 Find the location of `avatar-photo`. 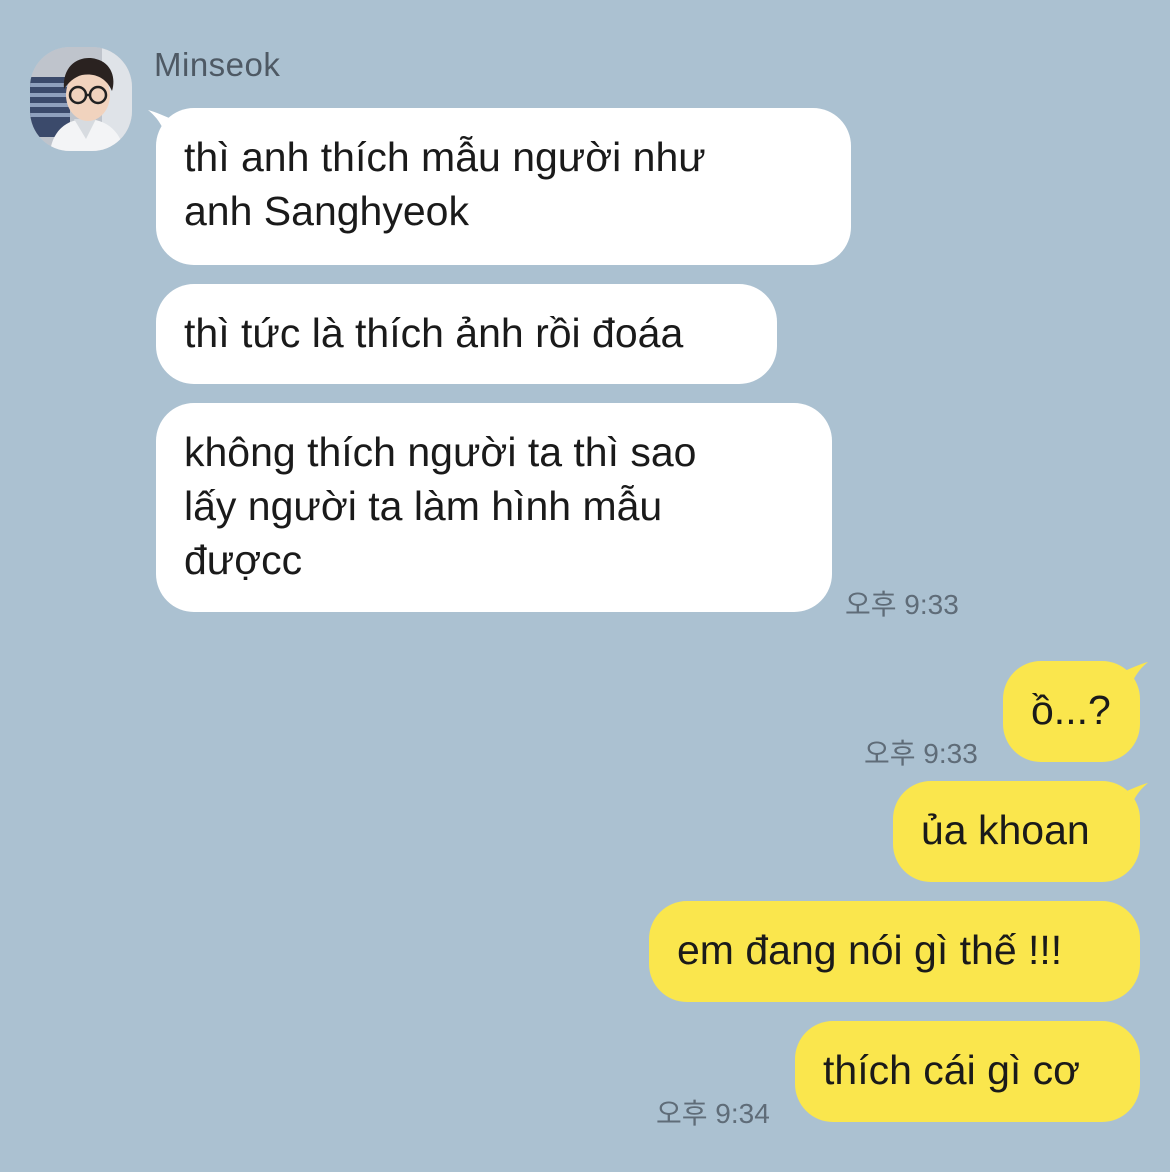

avatar-photo is located at coordinates (81, 99).